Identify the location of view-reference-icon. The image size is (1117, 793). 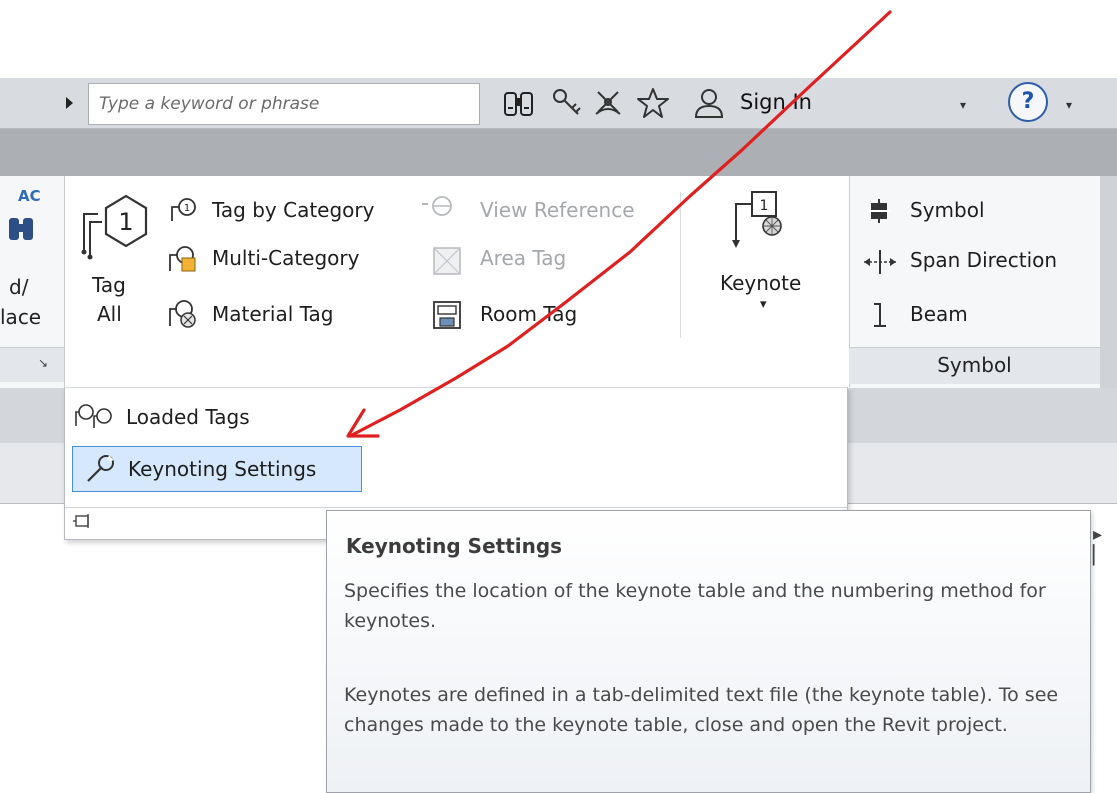
(438, 209).